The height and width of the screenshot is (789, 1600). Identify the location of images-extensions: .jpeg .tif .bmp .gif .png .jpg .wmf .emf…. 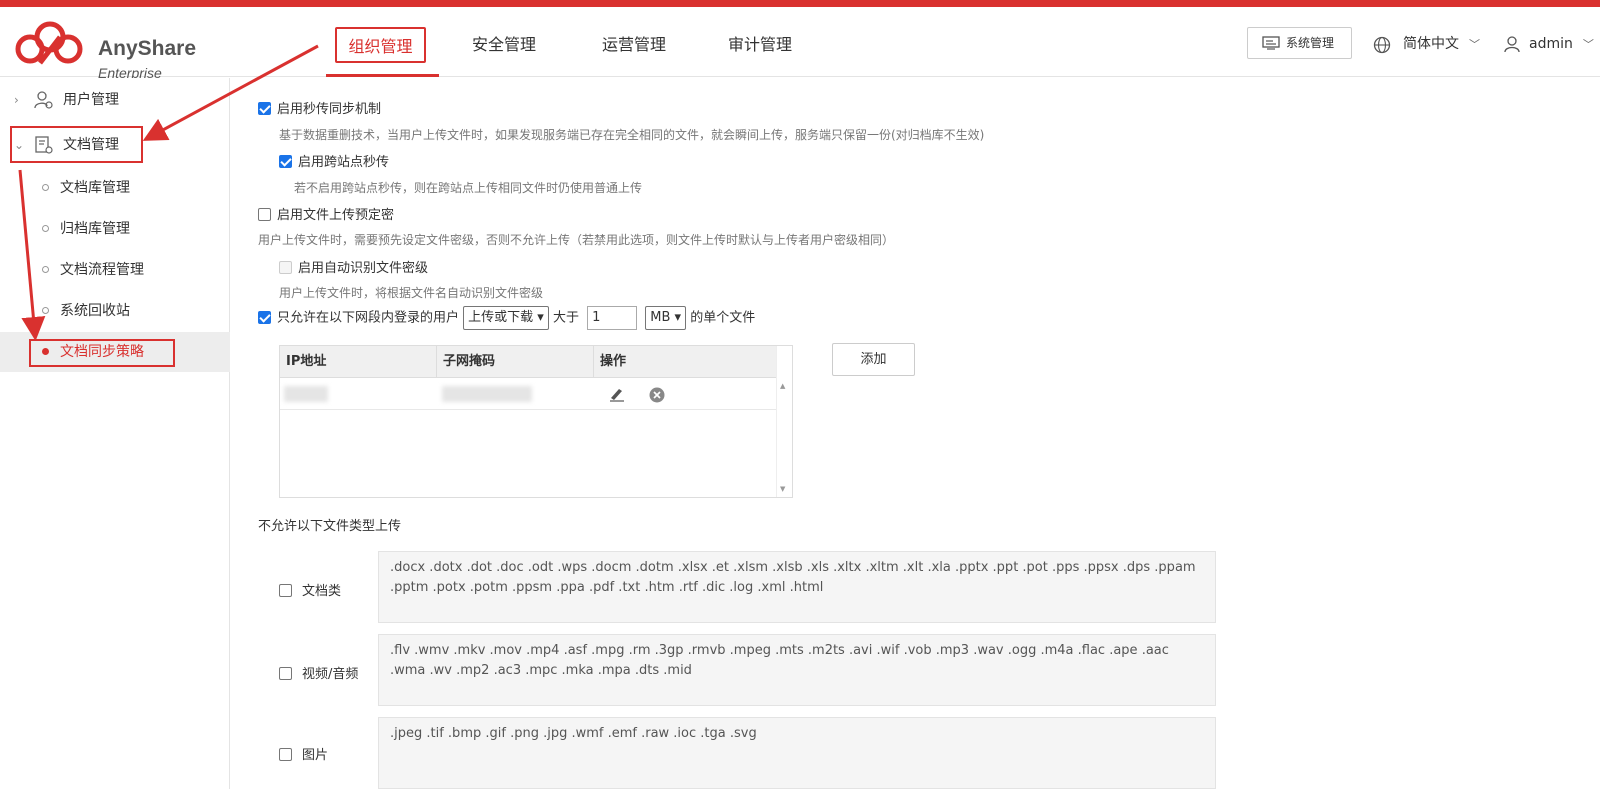
(797, 753).